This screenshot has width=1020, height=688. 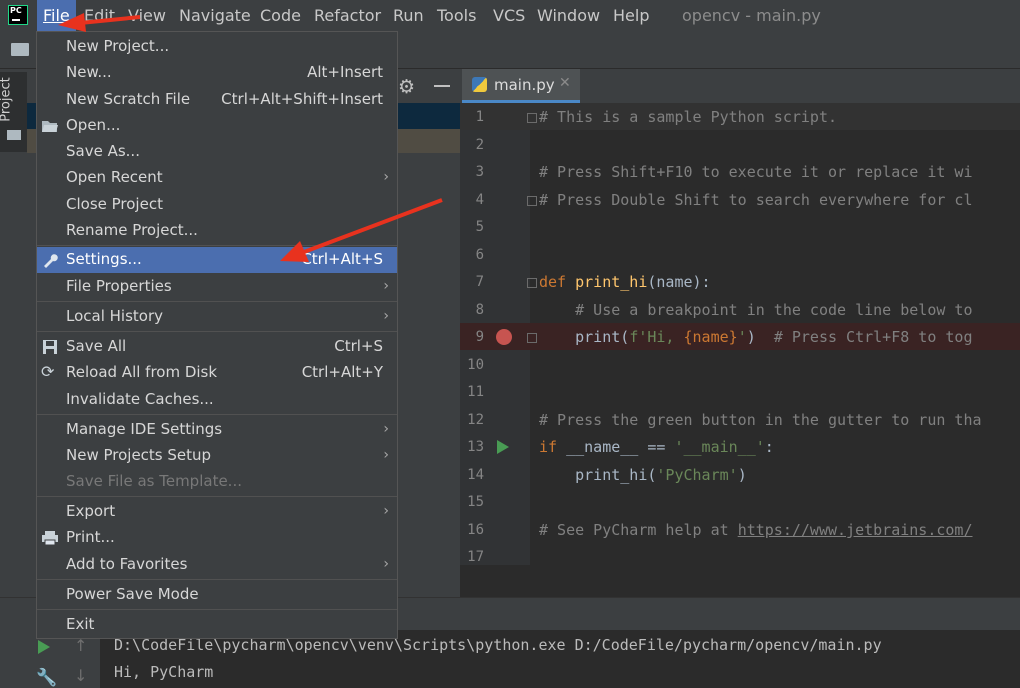 I want to click on code-line: def print_hi(name):, so click(x=625, y=282).